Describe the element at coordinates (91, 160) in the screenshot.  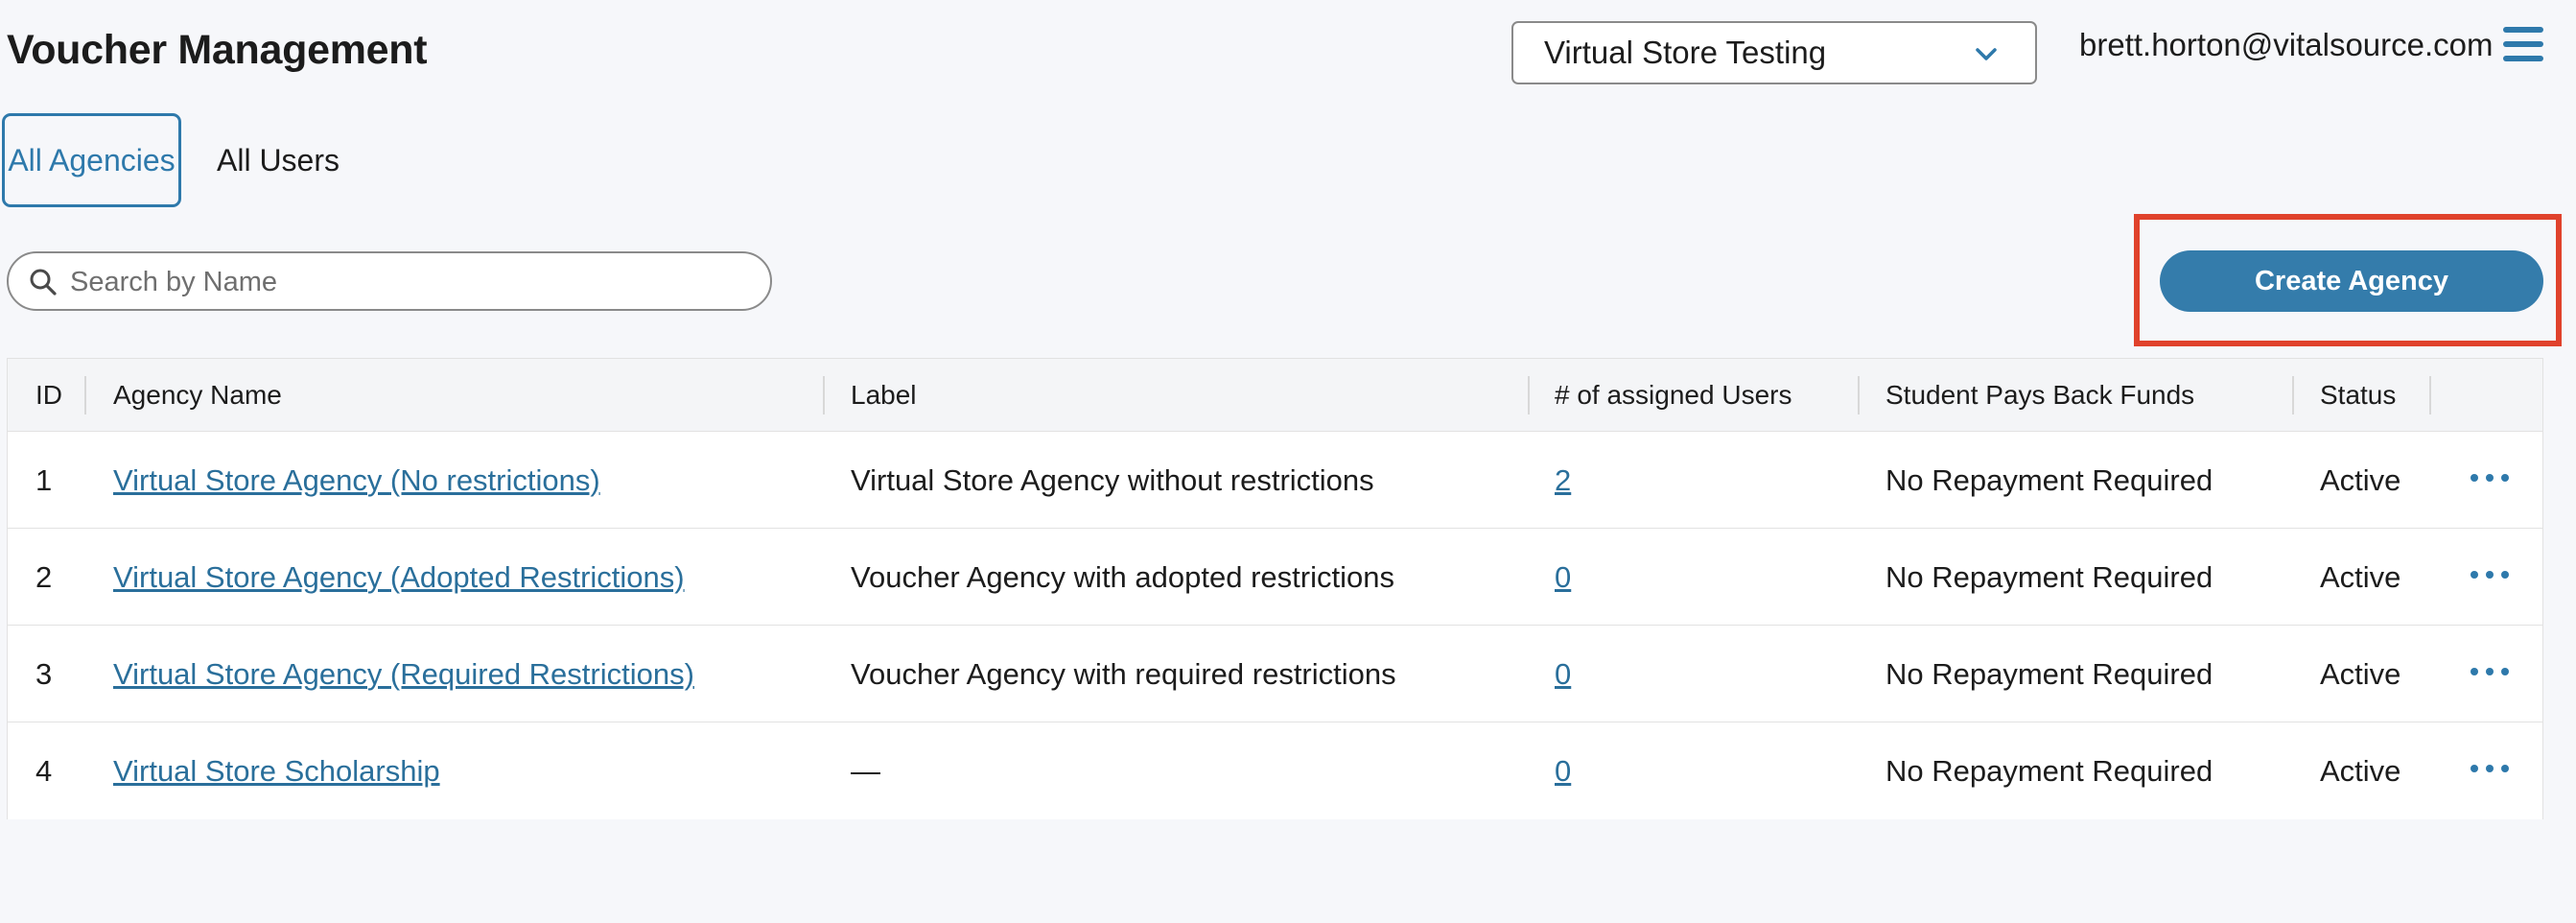
I see `tab-all-agencies: All Agencies` at that location.